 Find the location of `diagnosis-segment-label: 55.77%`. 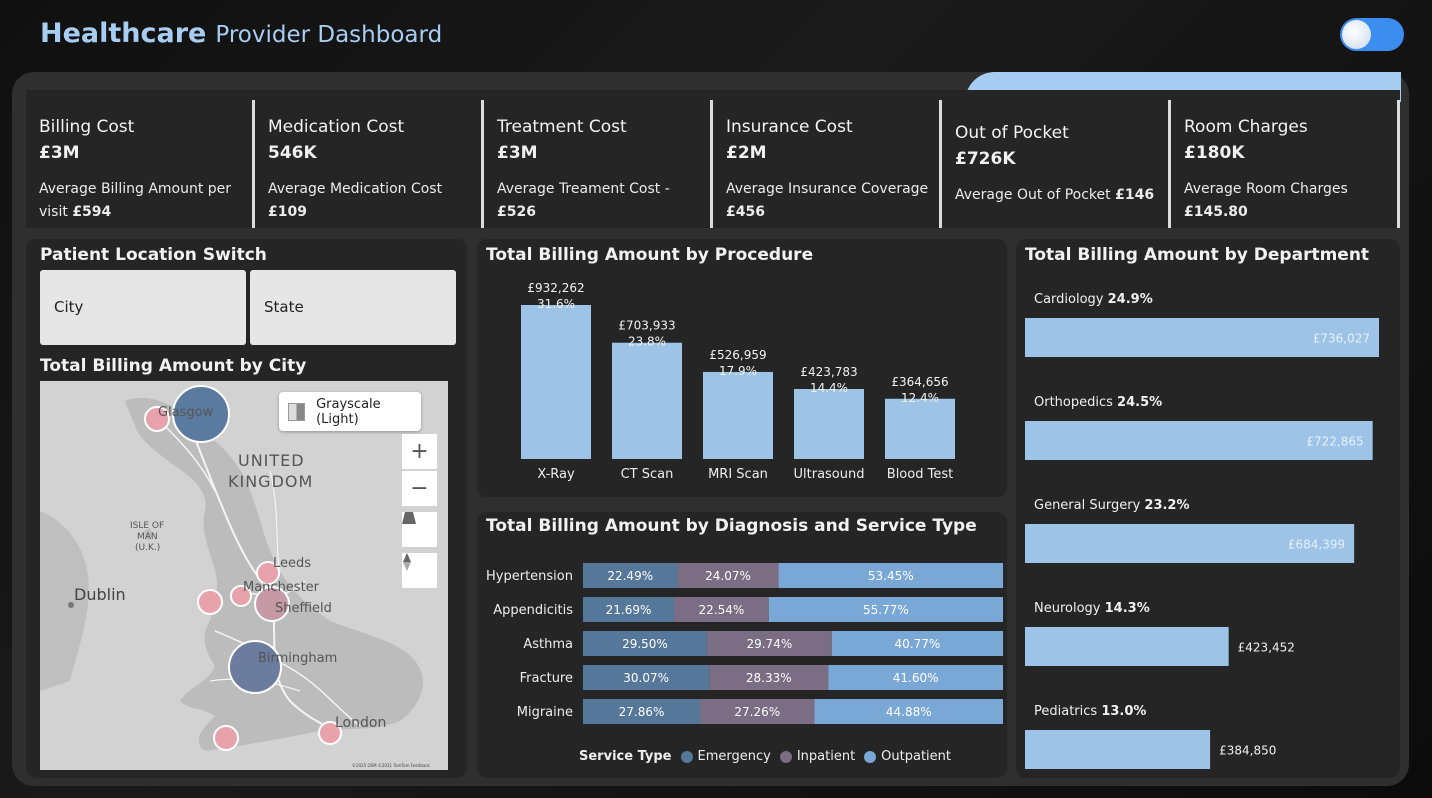

diagnosis-segment-label: 55.77% is located at coordinates (886, 610).